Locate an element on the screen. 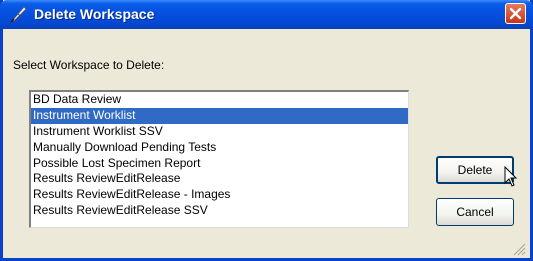 This screenshot has height=261, width=533. mouse-cursor-icon is located at coordinates (511, 179).